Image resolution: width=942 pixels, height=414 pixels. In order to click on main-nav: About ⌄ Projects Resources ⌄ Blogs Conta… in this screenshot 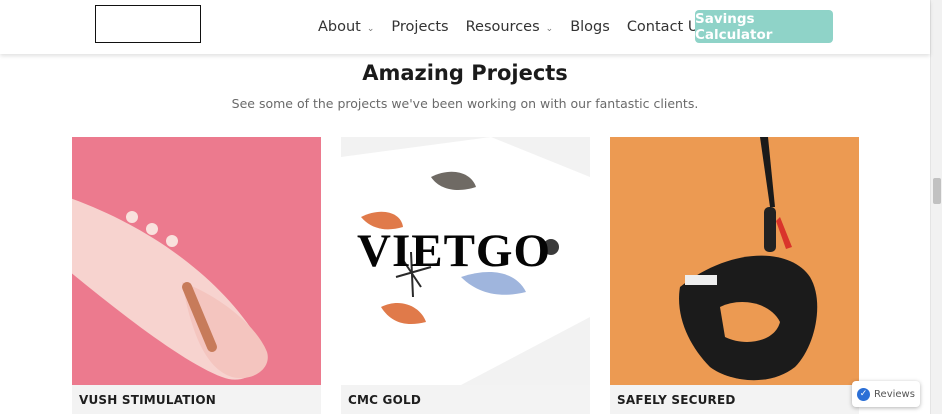, I will do `click(520, 27)`.